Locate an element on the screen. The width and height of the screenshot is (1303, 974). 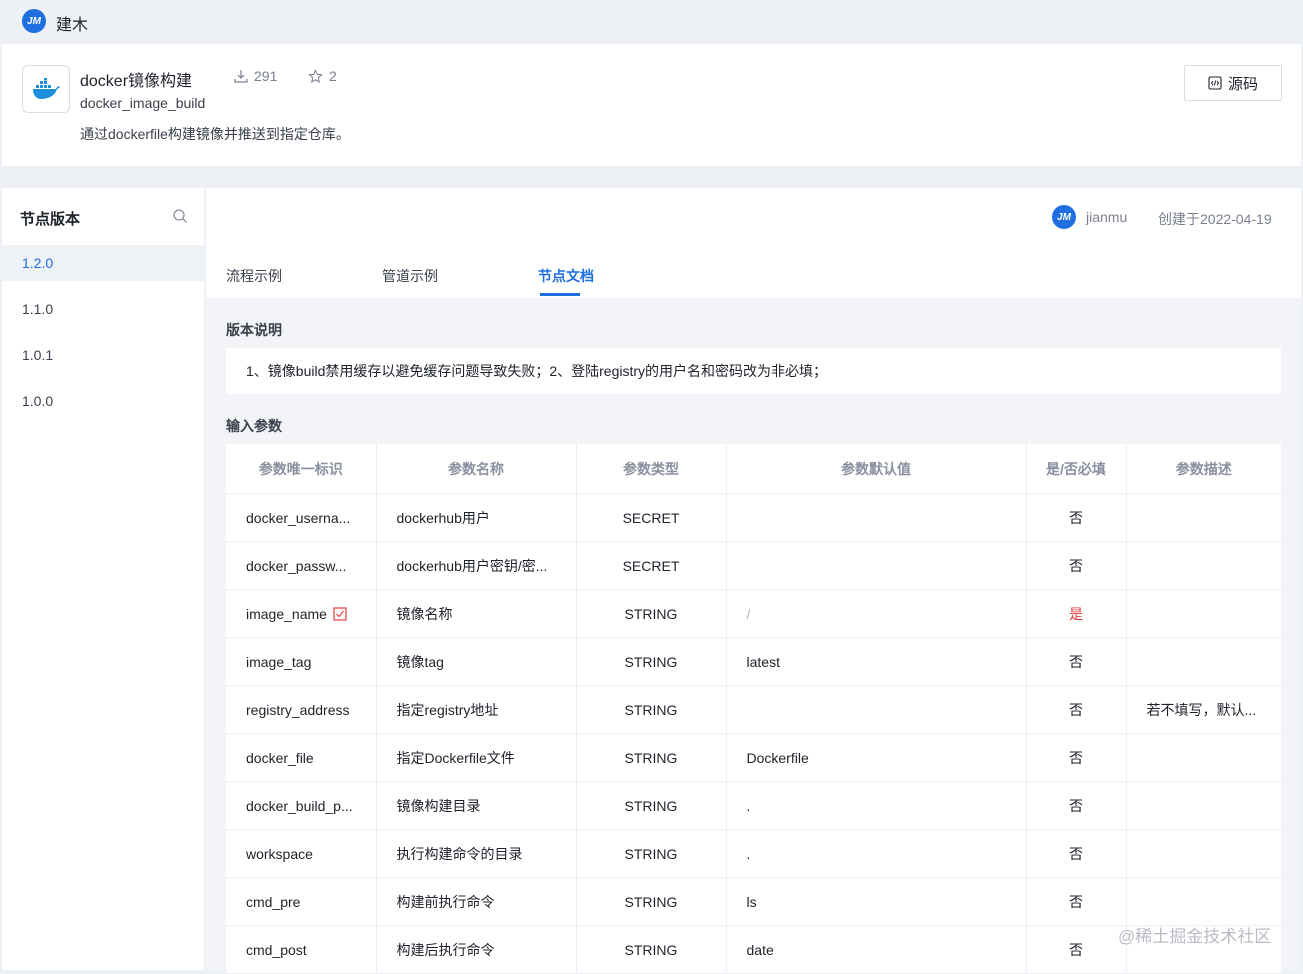
star-count: 2 is located at coordinates (322, 76).